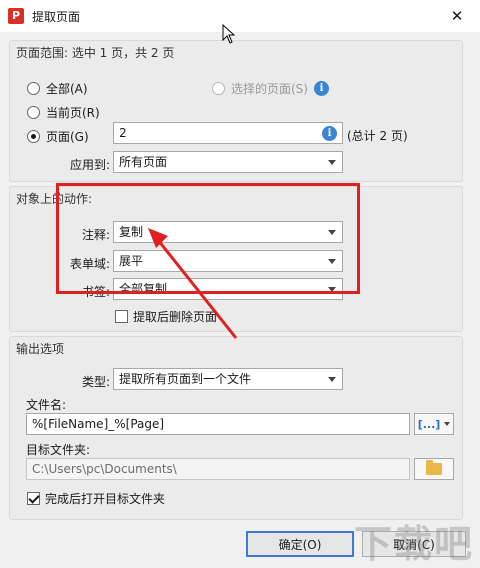  I want to click on radio-current-page: 当前页(R), so click(63, 112).